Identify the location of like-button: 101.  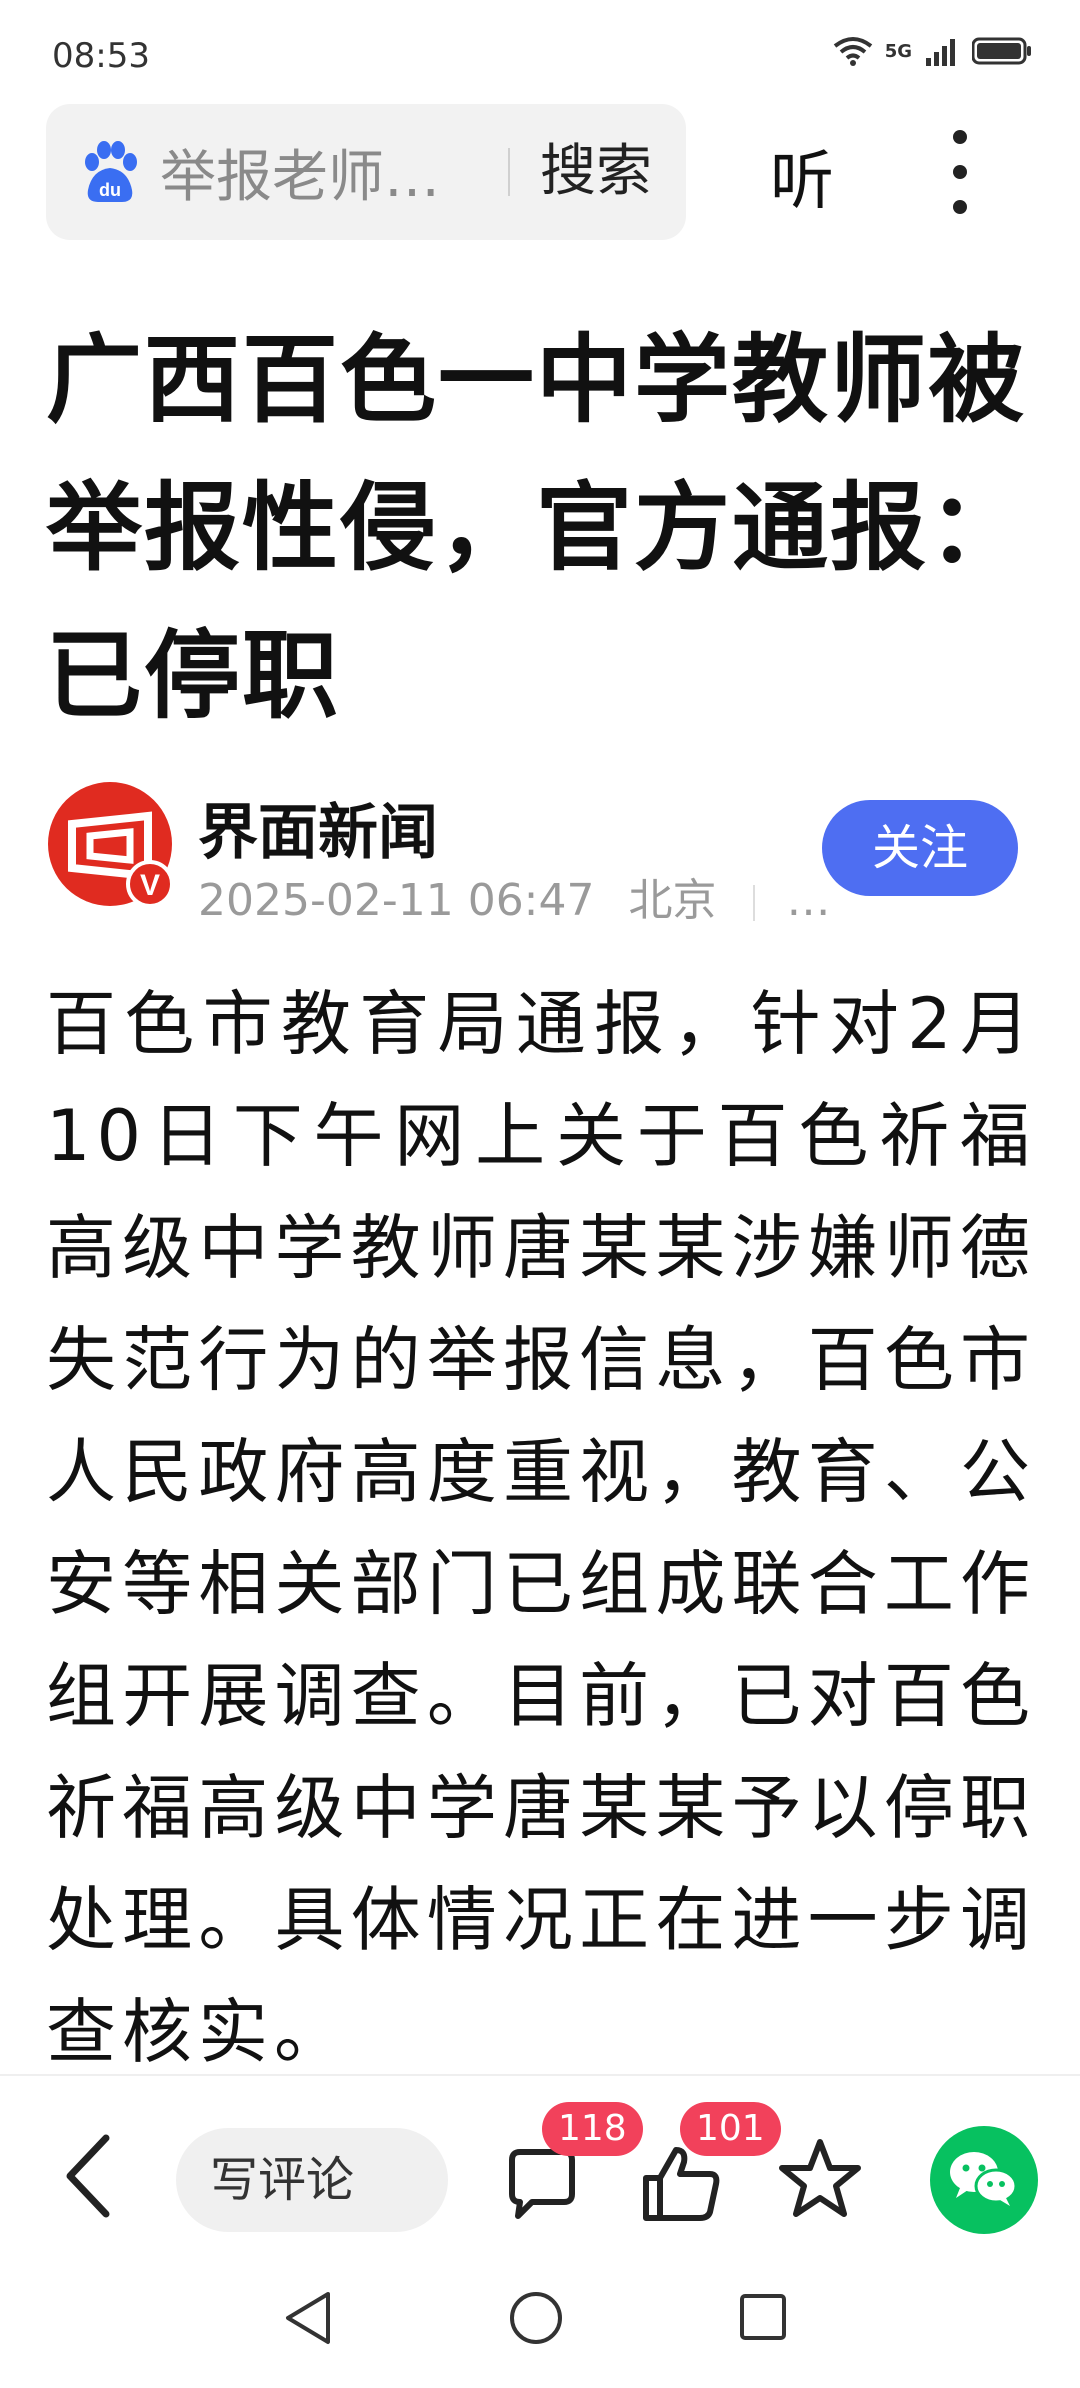
(710, 2165).